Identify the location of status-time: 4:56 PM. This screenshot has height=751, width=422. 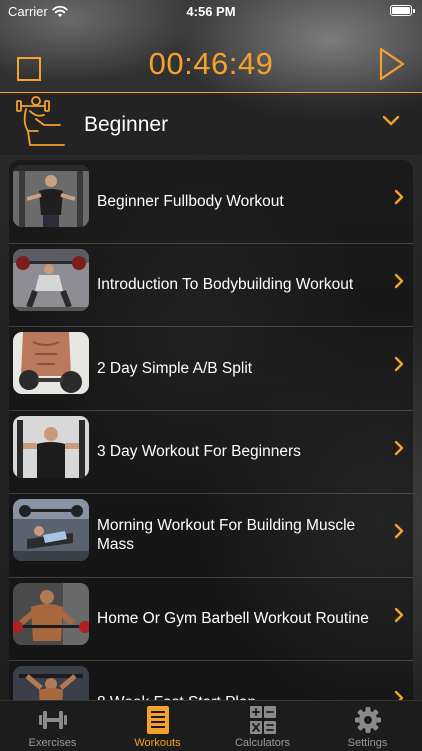
(211, 11).